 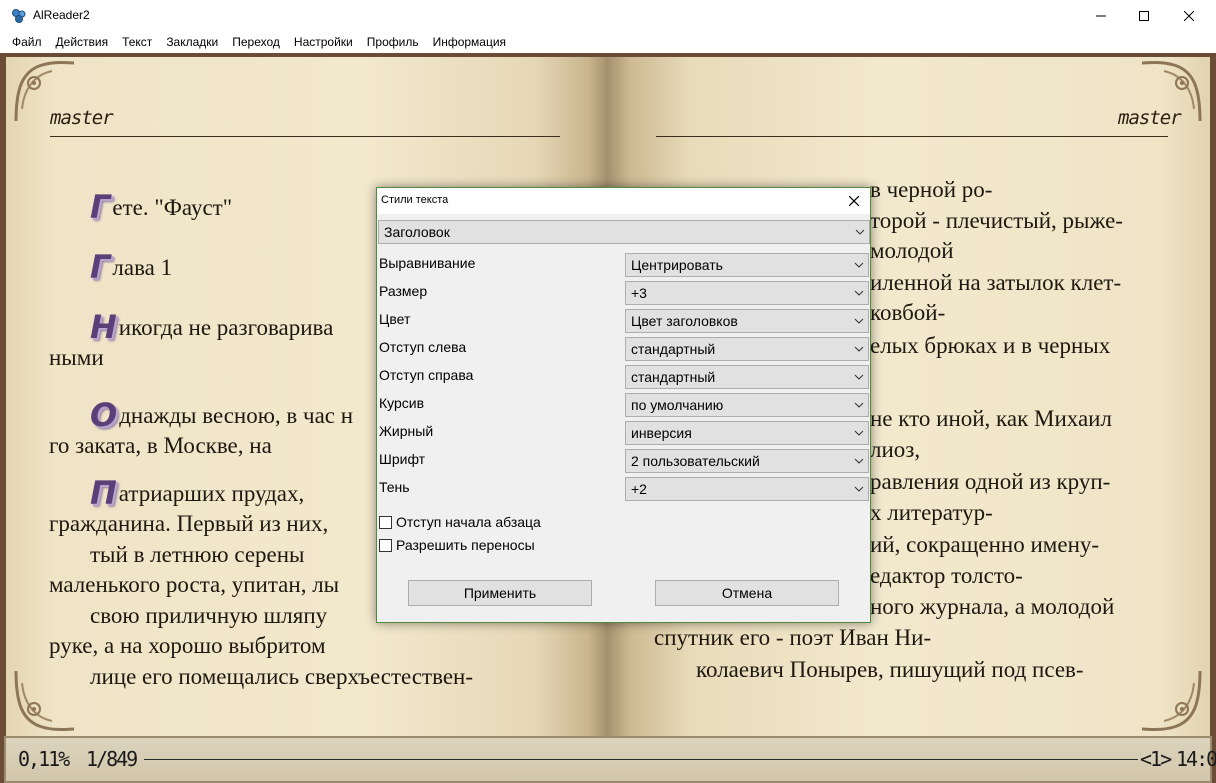 I want to click on status-bar: 0,11% 1/849 <1> 14:00, so click(x=610, y=759).